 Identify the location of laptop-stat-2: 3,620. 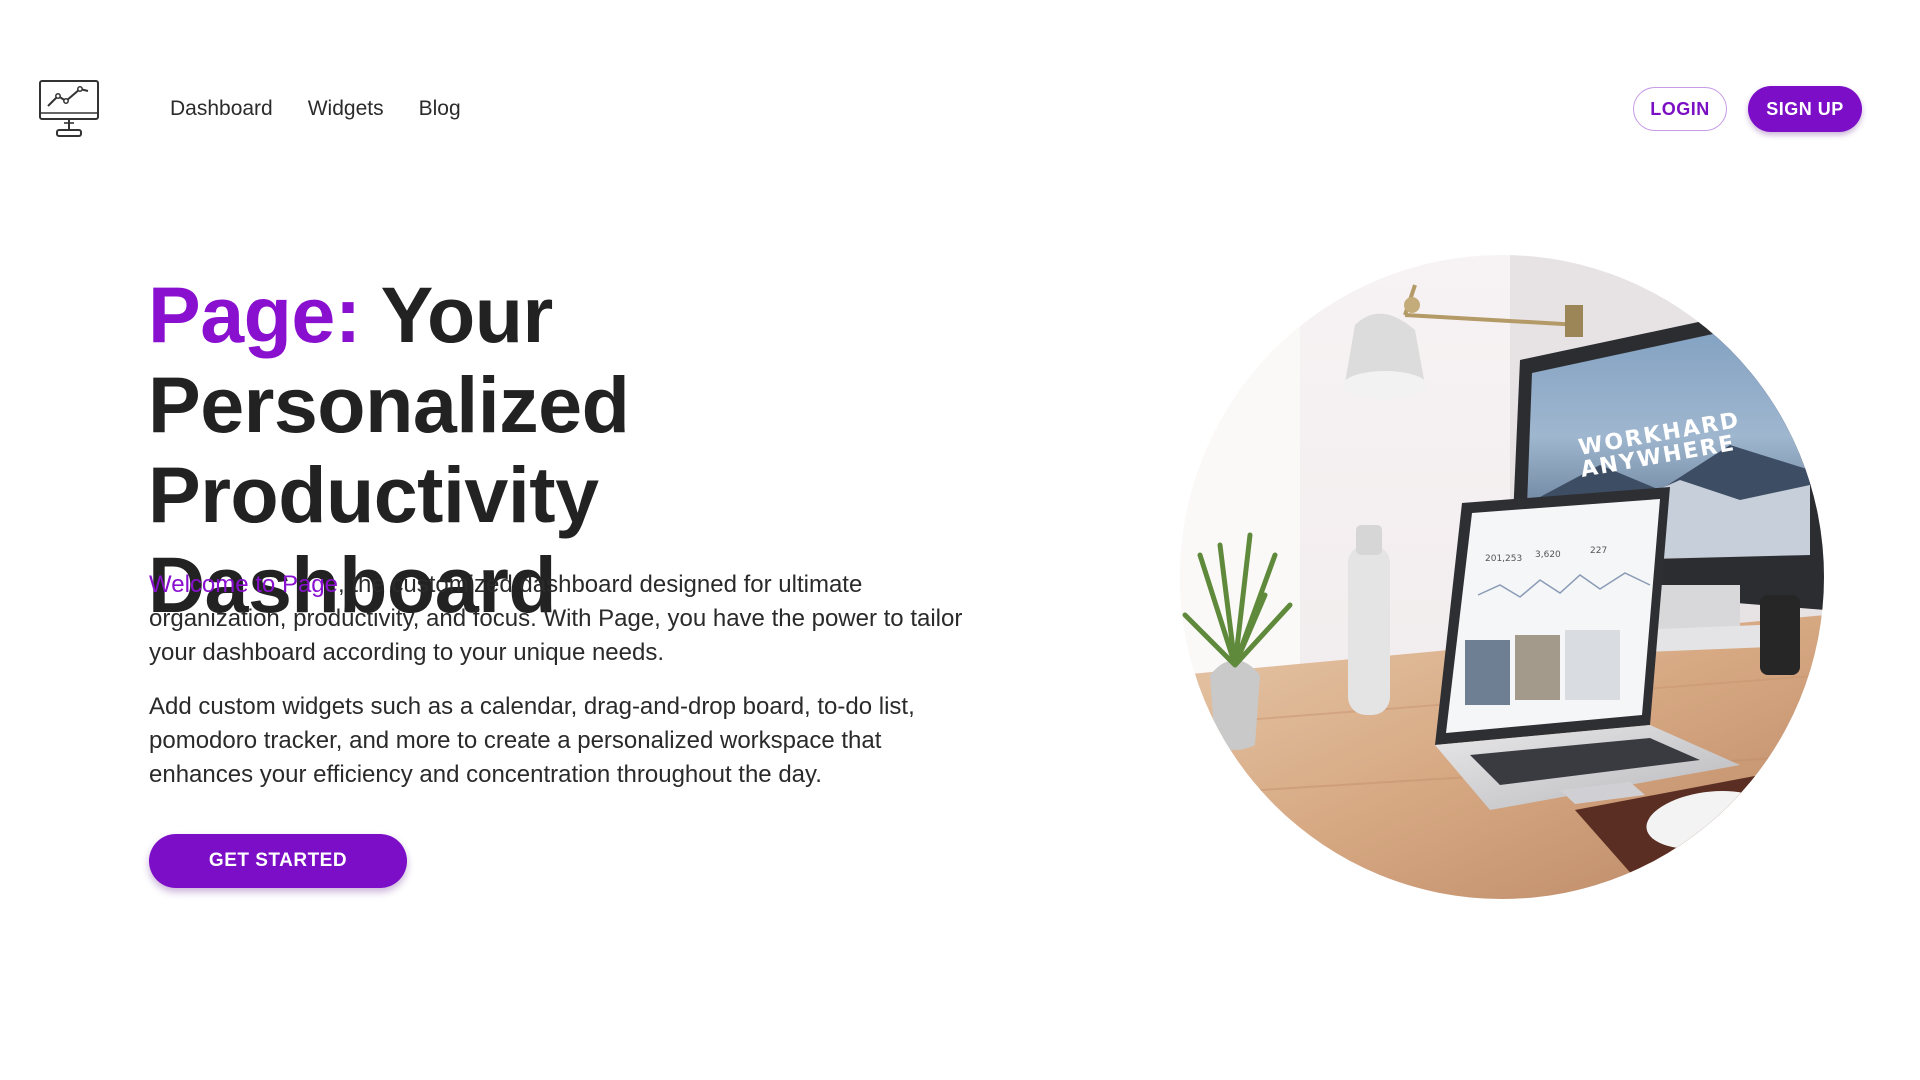
(1548, 555).